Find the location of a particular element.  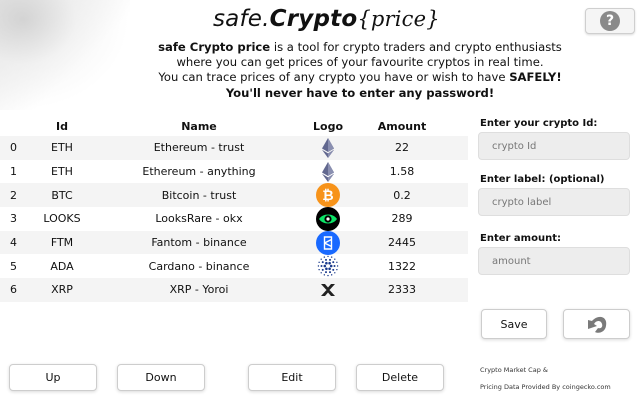

title-part-safe: safe. is located at coordinates (241, 19).